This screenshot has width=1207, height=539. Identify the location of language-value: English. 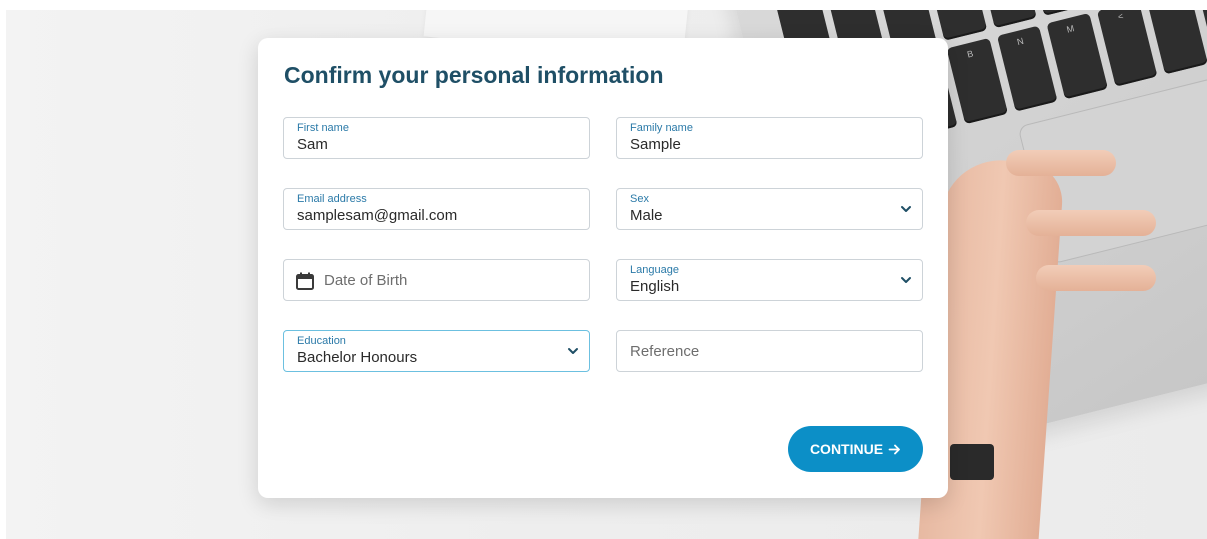
(655, 286).